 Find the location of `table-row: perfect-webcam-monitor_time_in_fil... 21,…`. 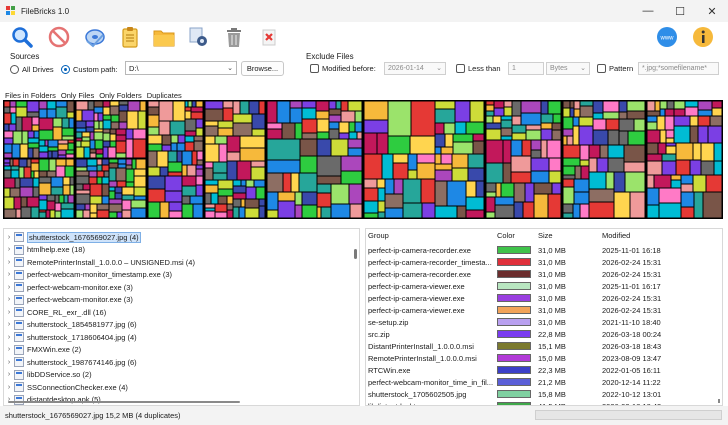

table-row: perfect-webcam-monitor_time_in_fil... 21,… is located at coordinates (544, 382).